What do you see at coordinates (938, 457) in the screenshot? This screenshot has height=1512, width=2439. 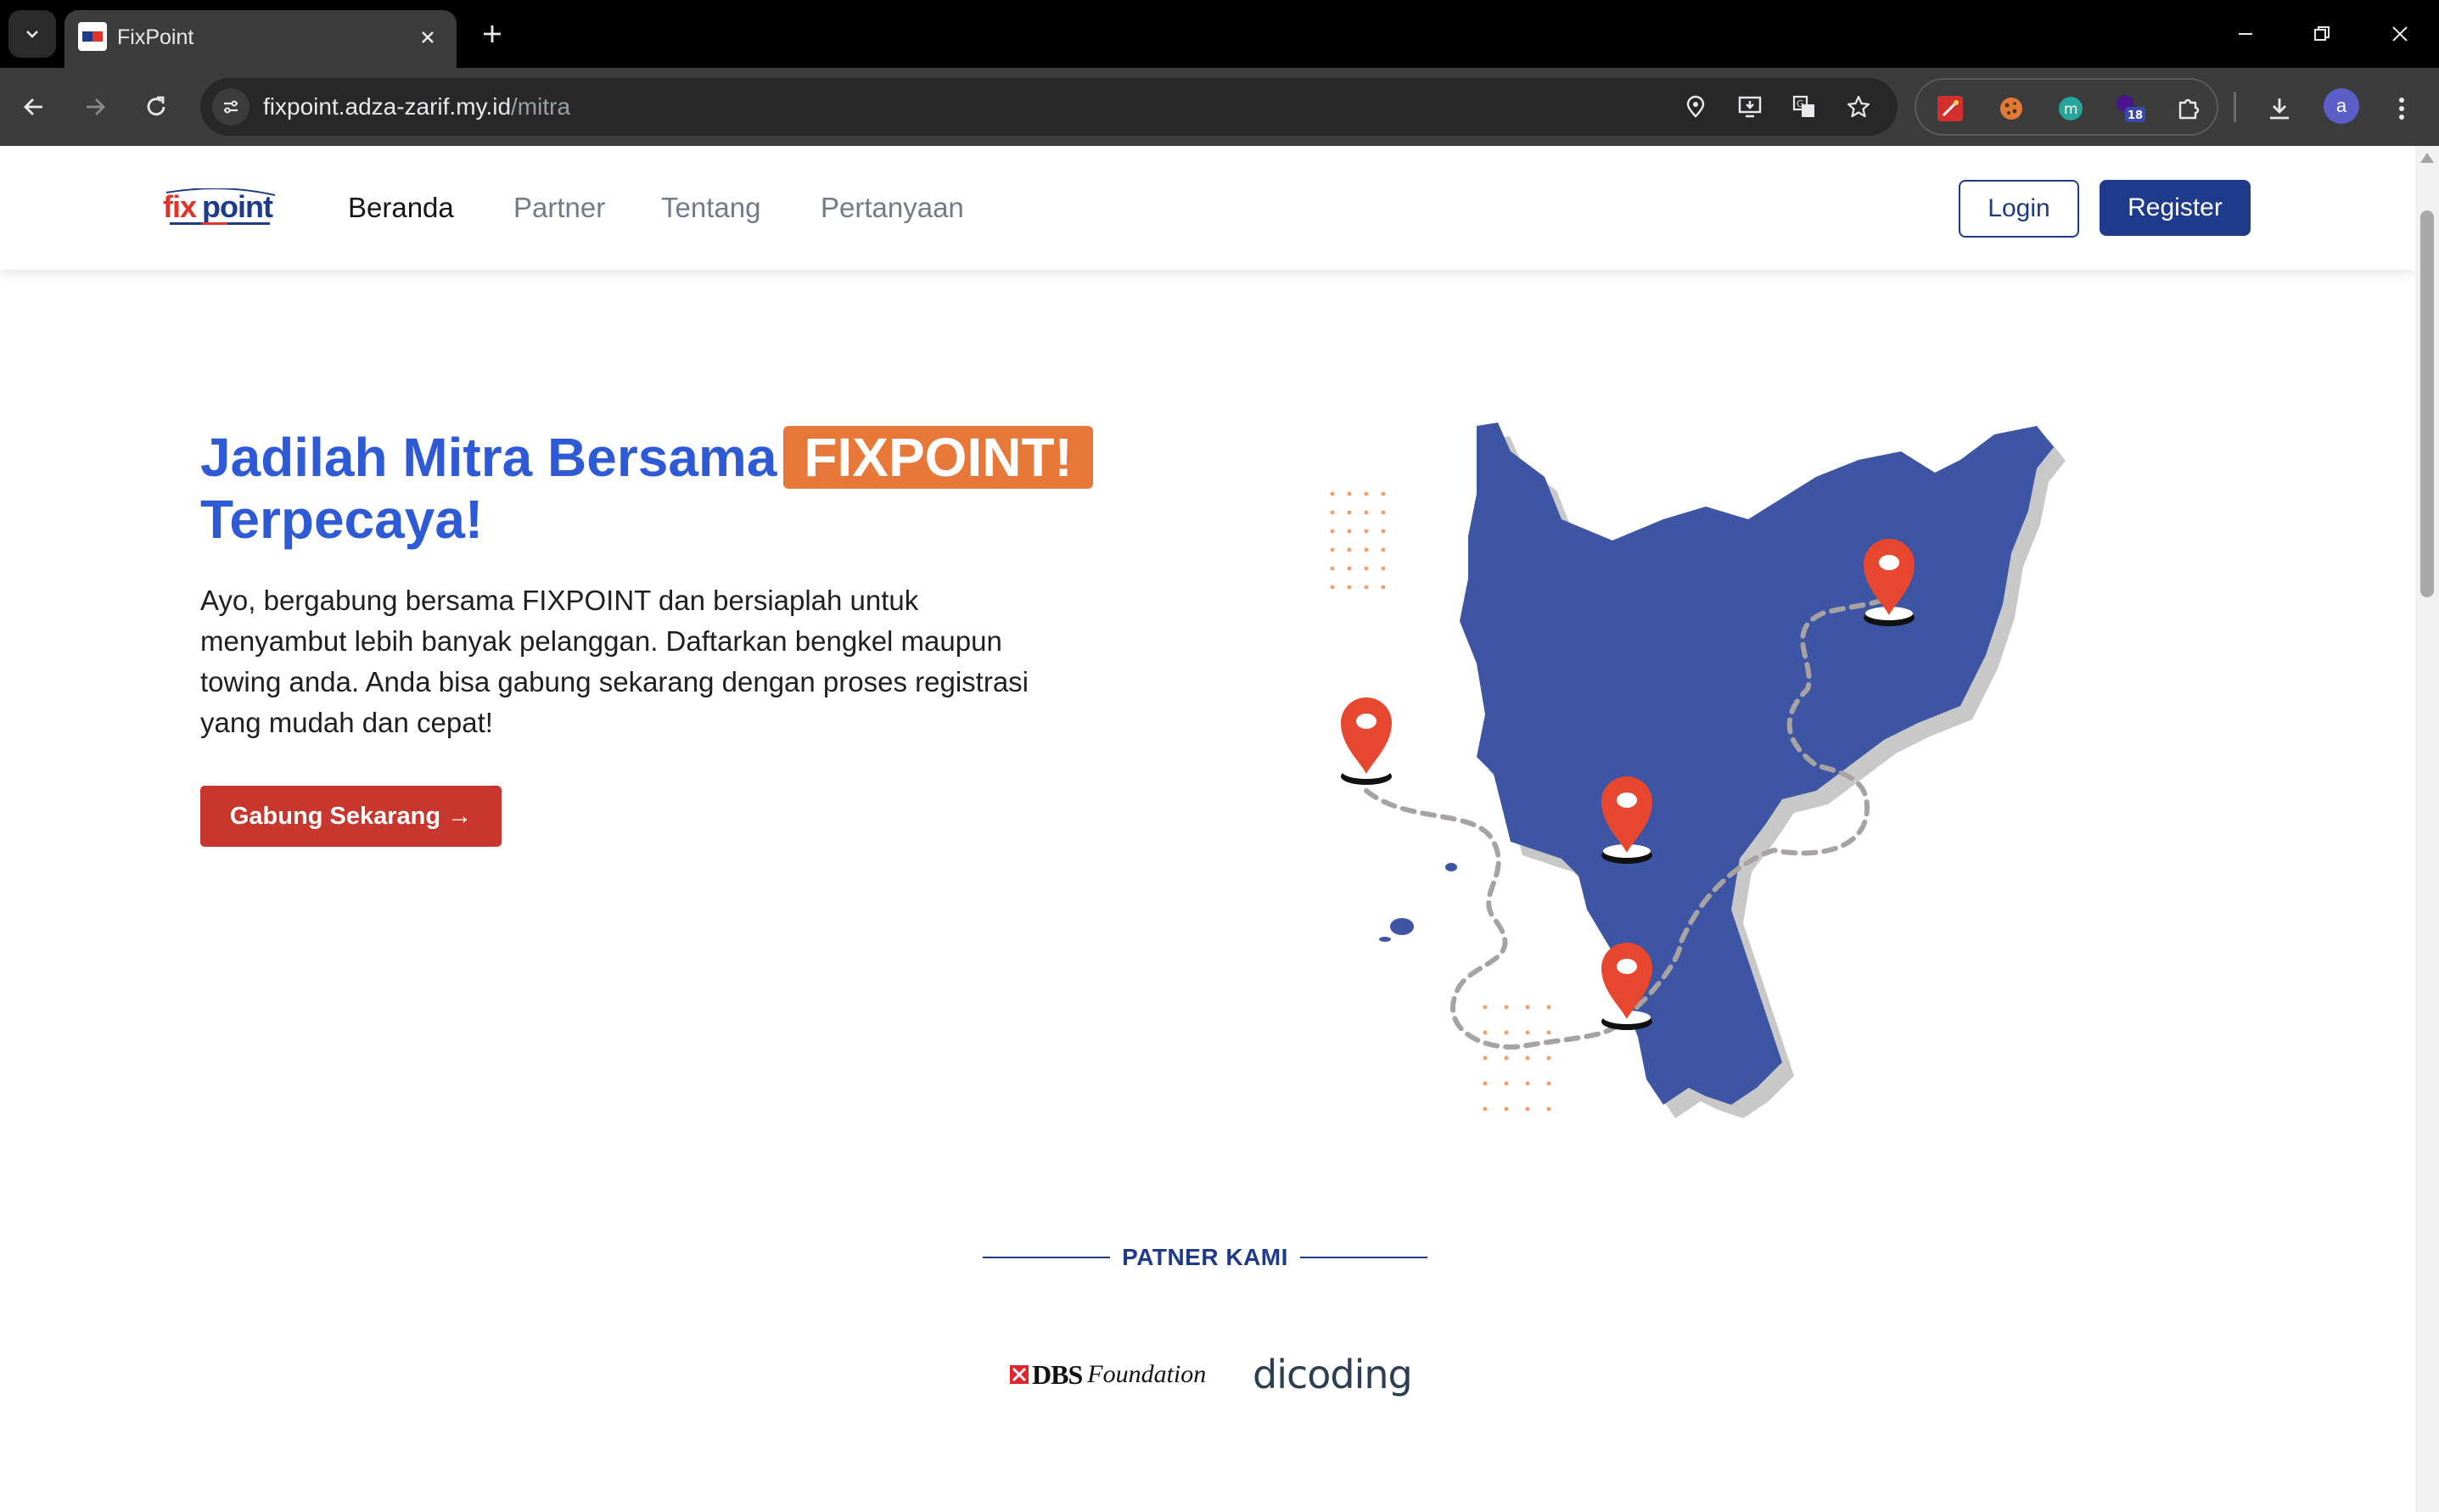 I see `hero-title-highlight: FIXPOINT!` at bounding box center [938, 457].